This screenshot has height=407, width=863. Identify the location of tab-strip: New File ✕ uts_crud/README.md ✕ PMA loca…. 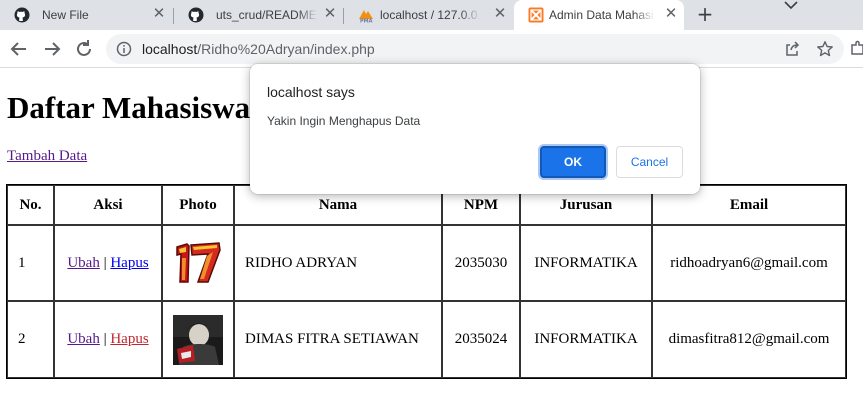
(431, 15).